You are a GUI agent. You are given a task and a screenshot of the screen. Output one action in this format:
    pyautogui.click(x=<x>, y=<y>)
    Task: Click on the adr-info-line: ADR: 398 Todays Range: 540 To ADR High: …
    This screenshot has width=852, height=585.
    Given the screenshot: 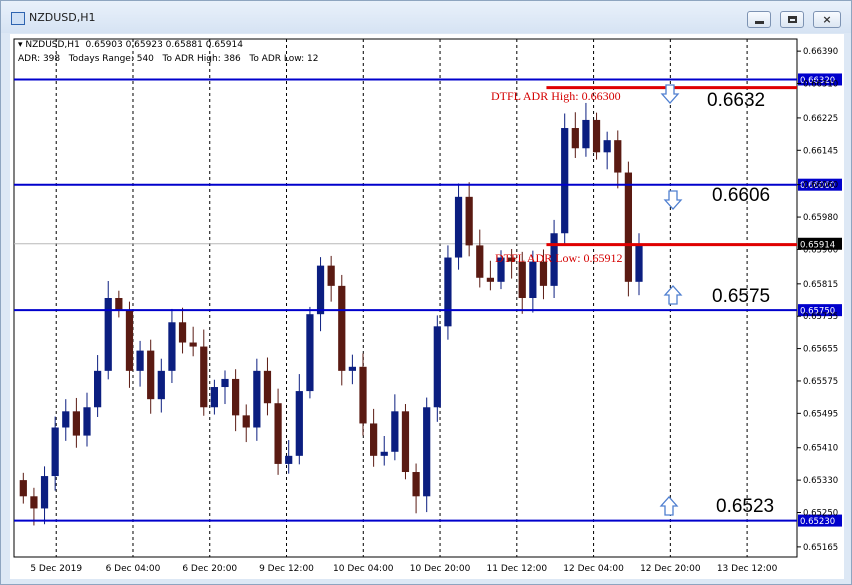 What is the action you would take?
    pyautogui.click(x=168, y=59)
    